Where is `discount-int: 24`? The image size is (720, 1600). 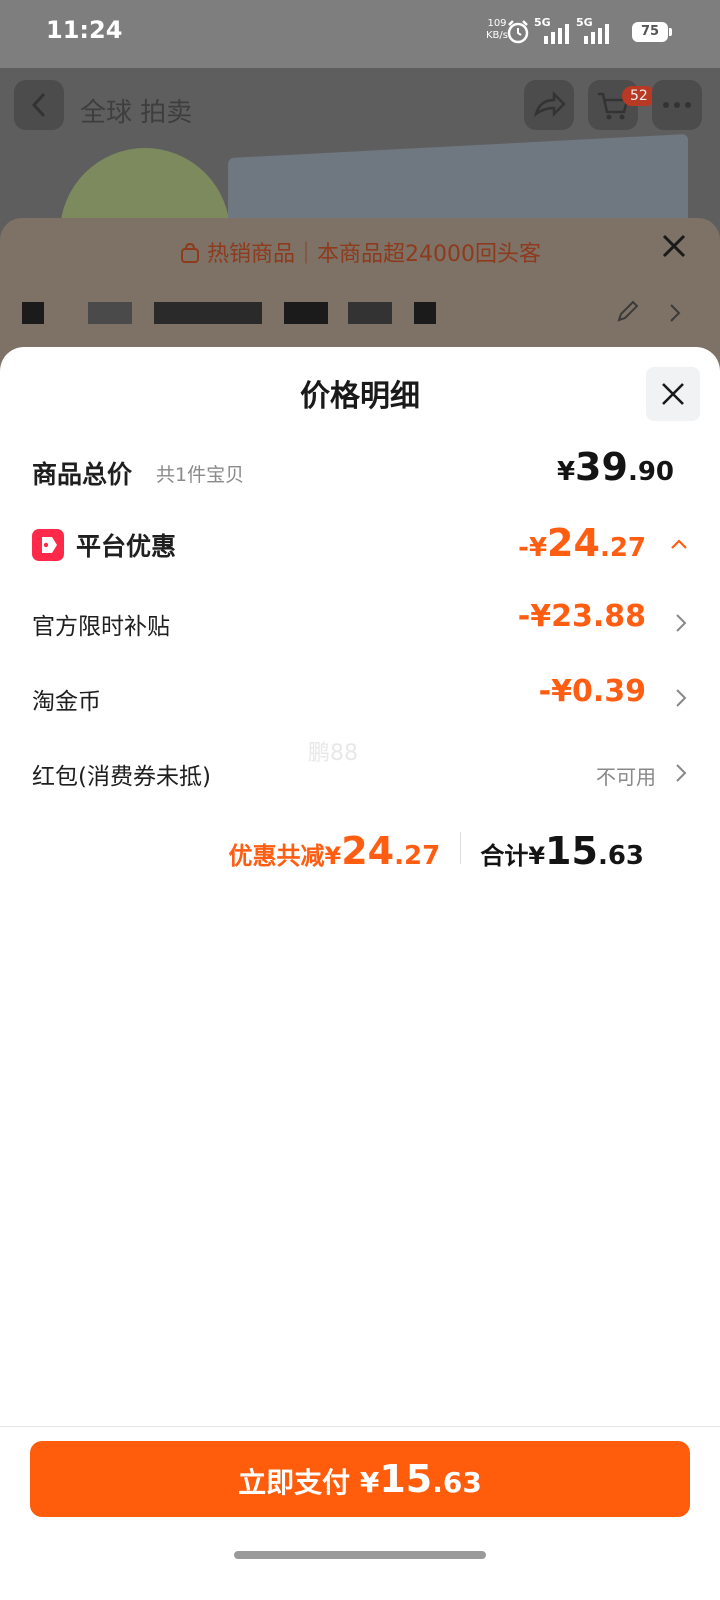 discount-int: 24 is located at coordinates (573, 543).